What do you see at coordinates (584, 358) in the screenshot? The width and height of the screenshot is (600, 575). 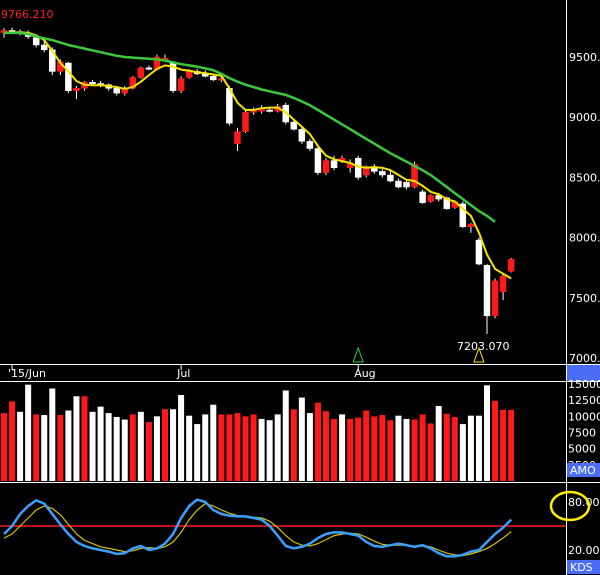 I see `price-tick-label: 7000.` at bounding box center [584, 358].